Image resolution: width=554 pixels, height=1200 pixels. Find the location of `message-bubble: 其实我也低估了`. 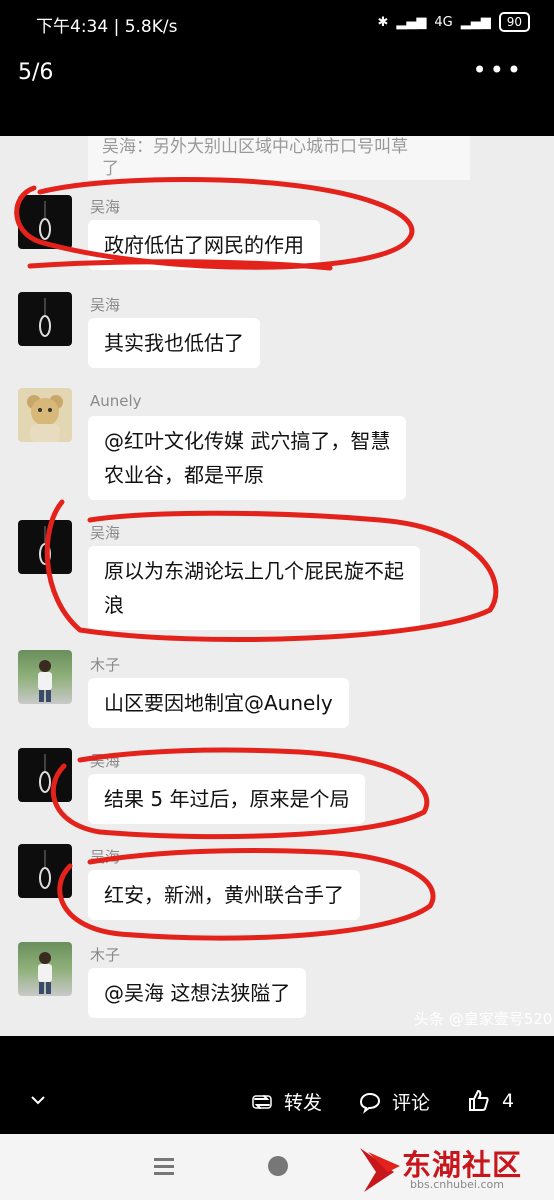

message-bubble: 其实我也低估了 is located at coordinates (174, 343).